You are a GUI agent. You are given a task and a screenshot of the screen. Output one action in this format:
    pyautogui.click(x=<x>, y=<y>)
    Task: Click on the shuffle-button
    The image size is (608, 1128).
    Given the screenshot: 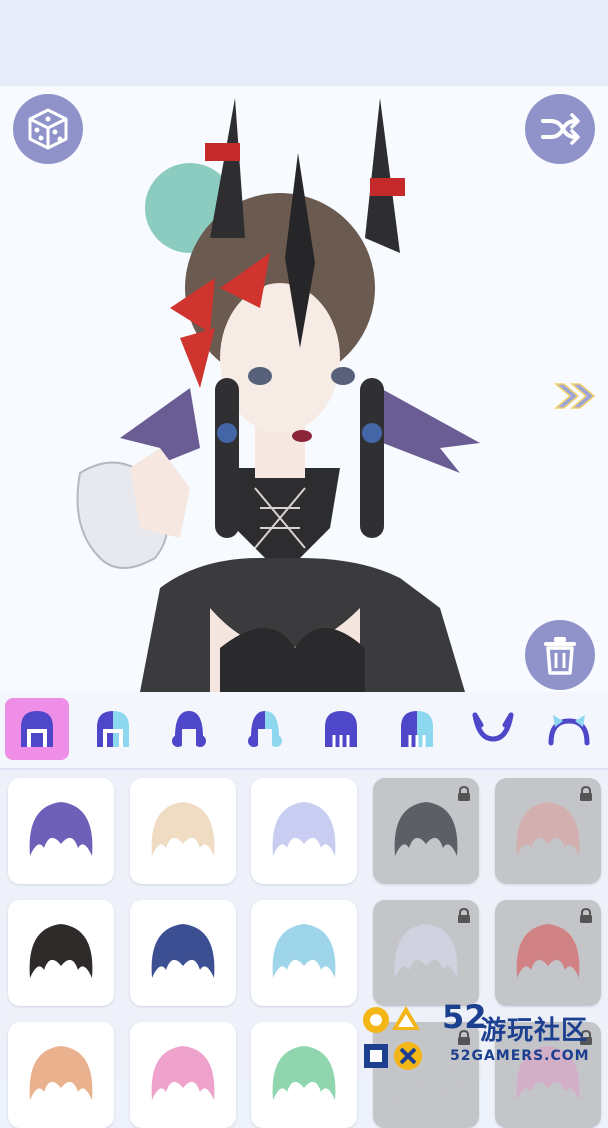 What is the action you would take?
    pyautogui.click(x=560, y=129)
    